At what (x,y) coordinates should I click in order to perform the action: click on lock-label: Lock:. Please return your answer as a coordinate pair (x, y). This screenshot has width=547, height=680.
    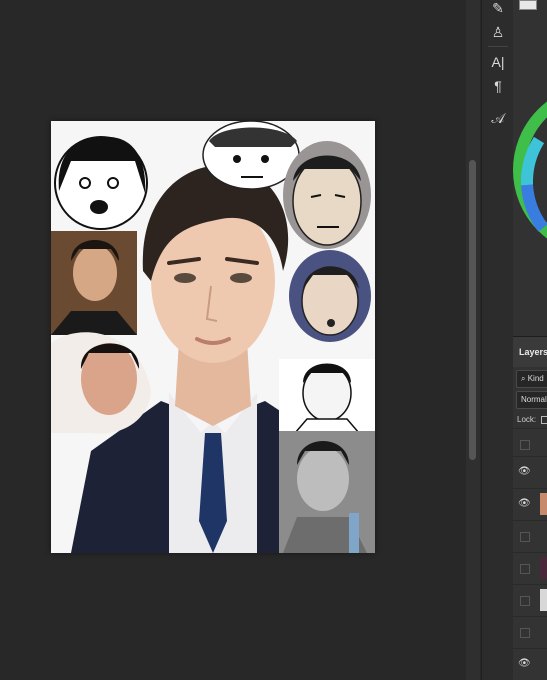
    Looking at the image, I should click on (527, 419).